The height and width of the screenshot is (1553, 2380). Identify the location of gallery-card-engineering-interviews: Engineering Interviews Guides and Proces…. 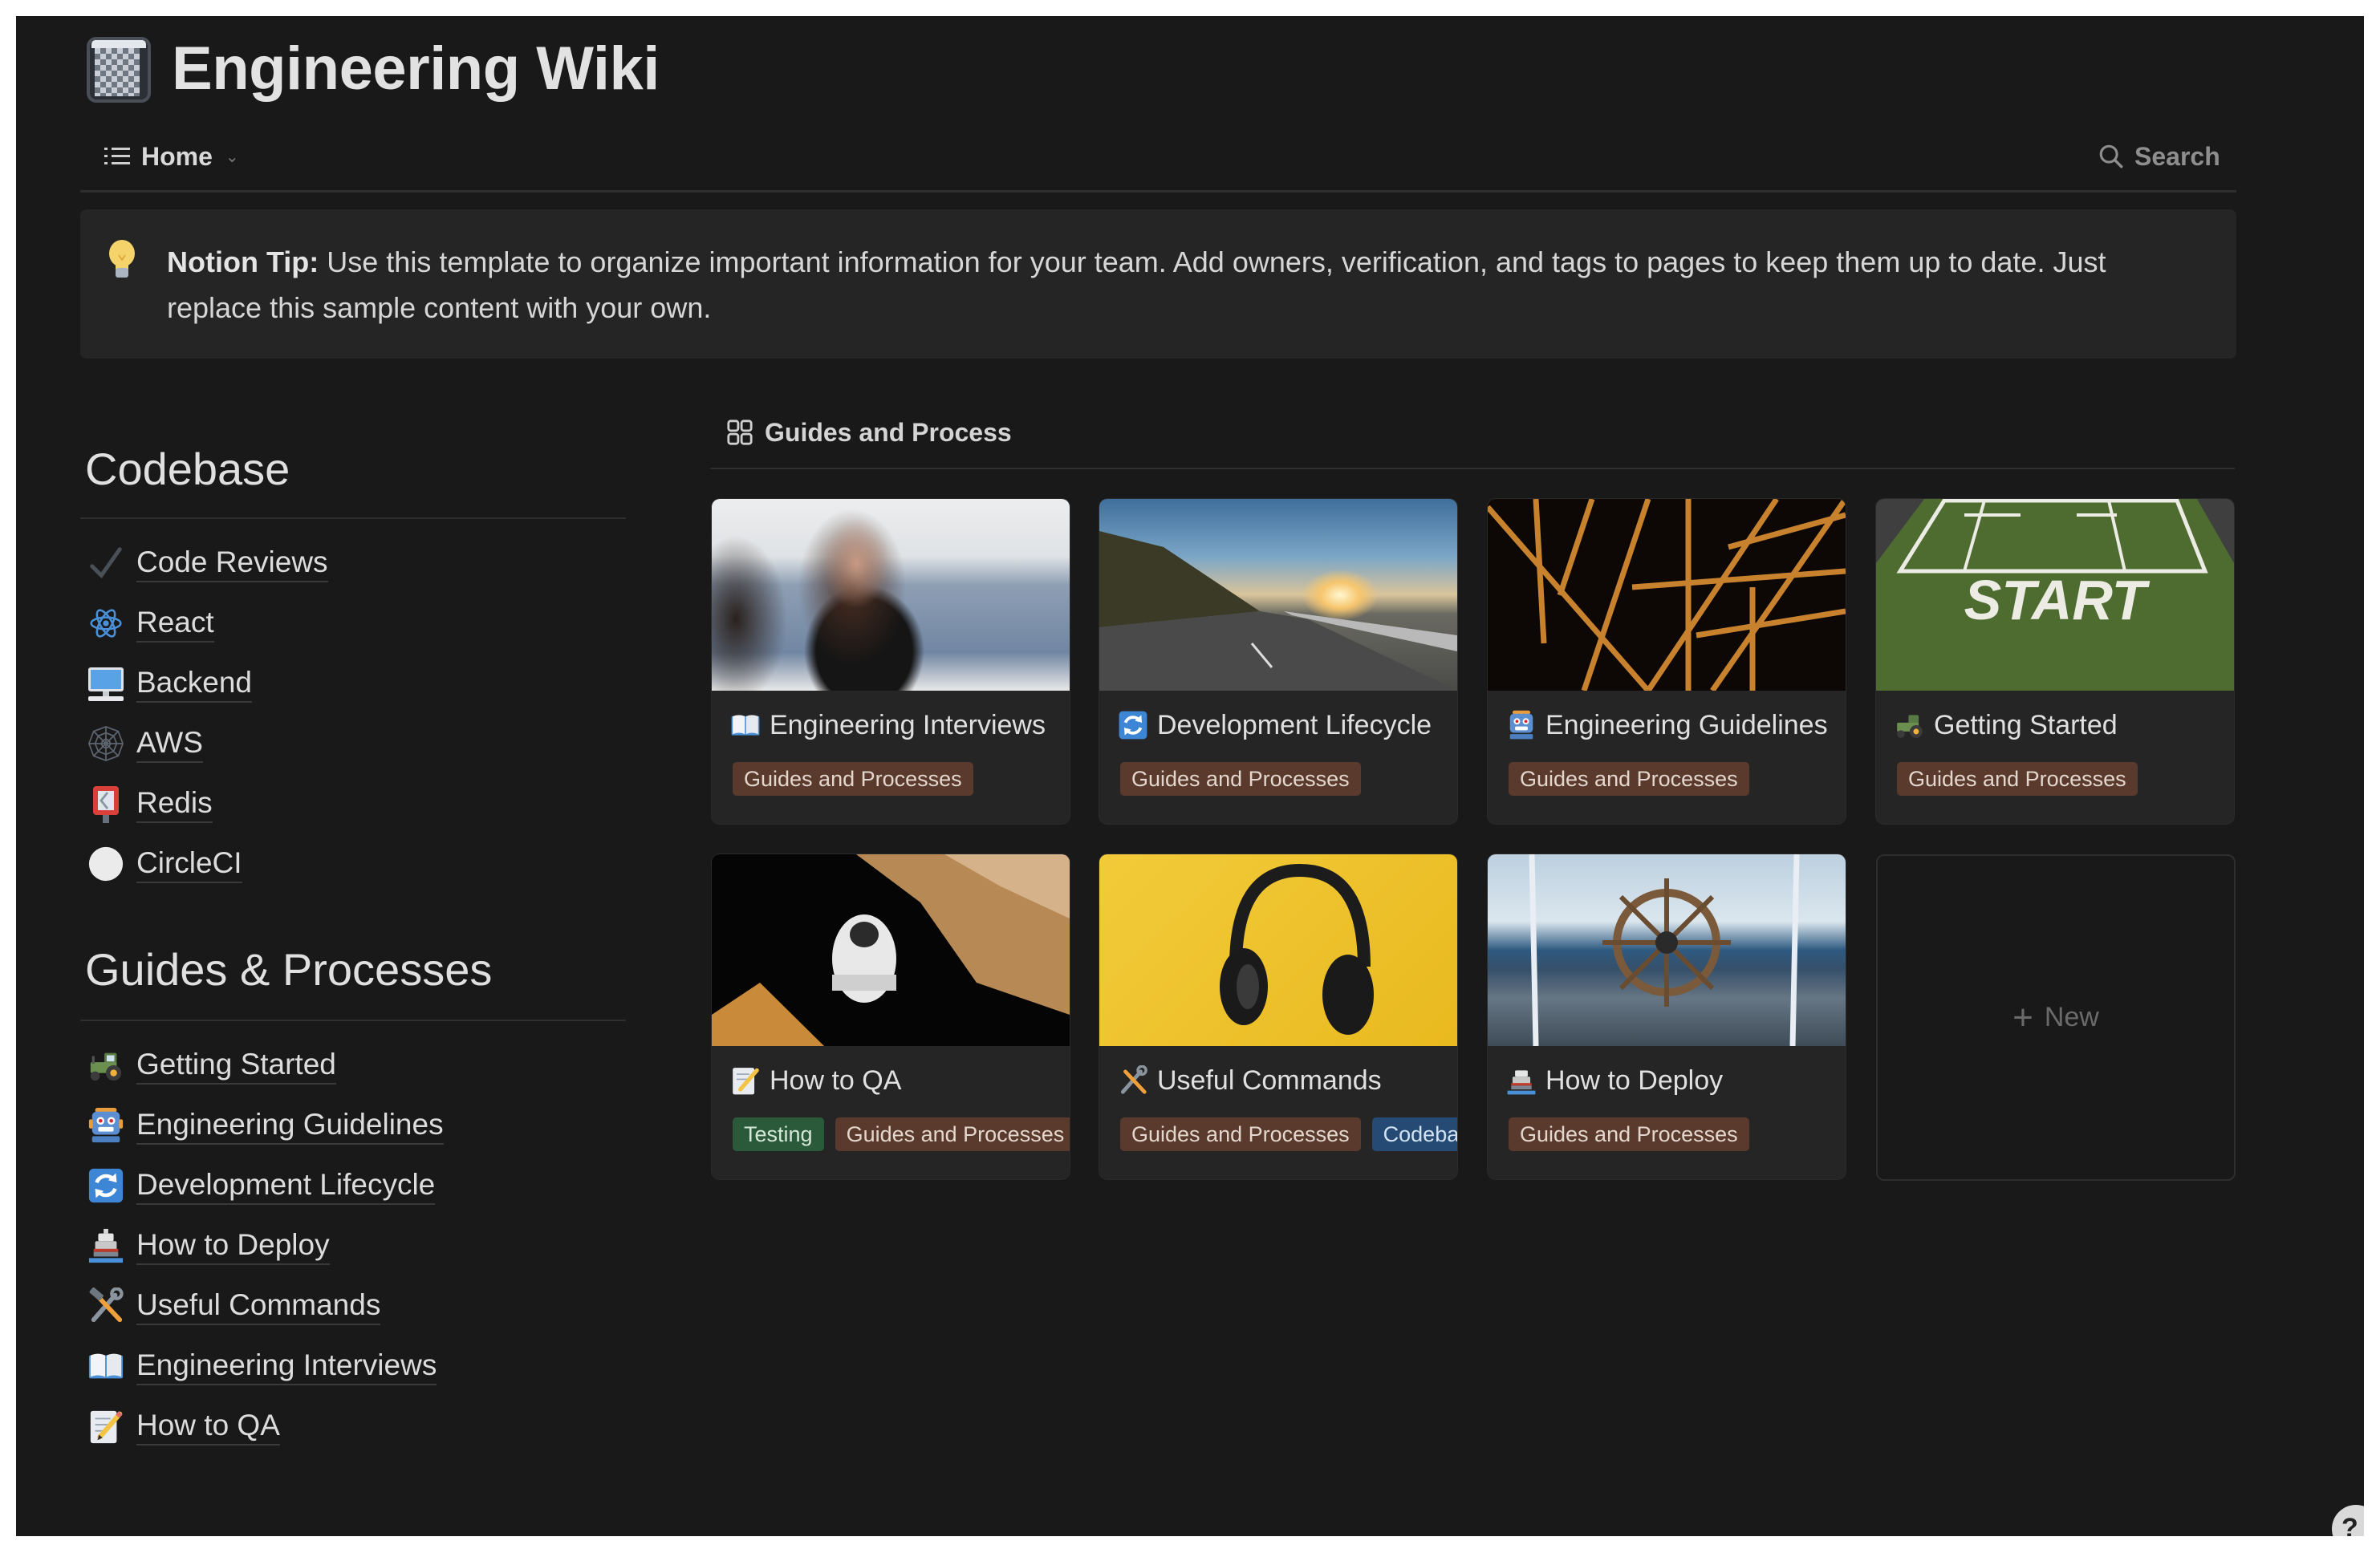
(891, 661).